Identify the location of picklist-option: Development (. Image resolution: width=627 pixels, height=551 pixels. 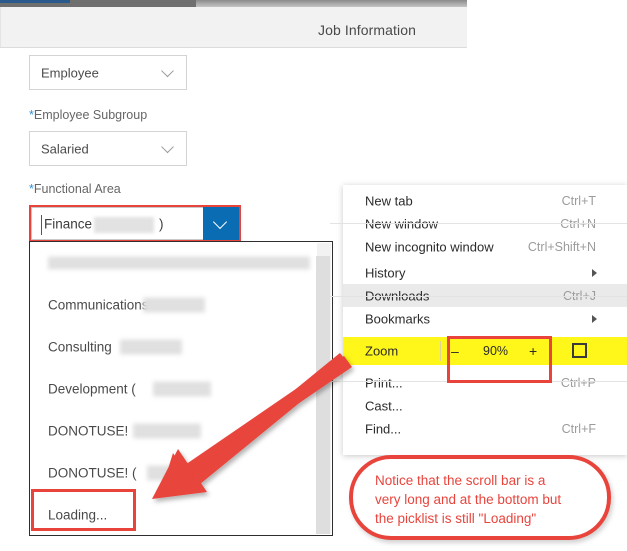
(181, 389).